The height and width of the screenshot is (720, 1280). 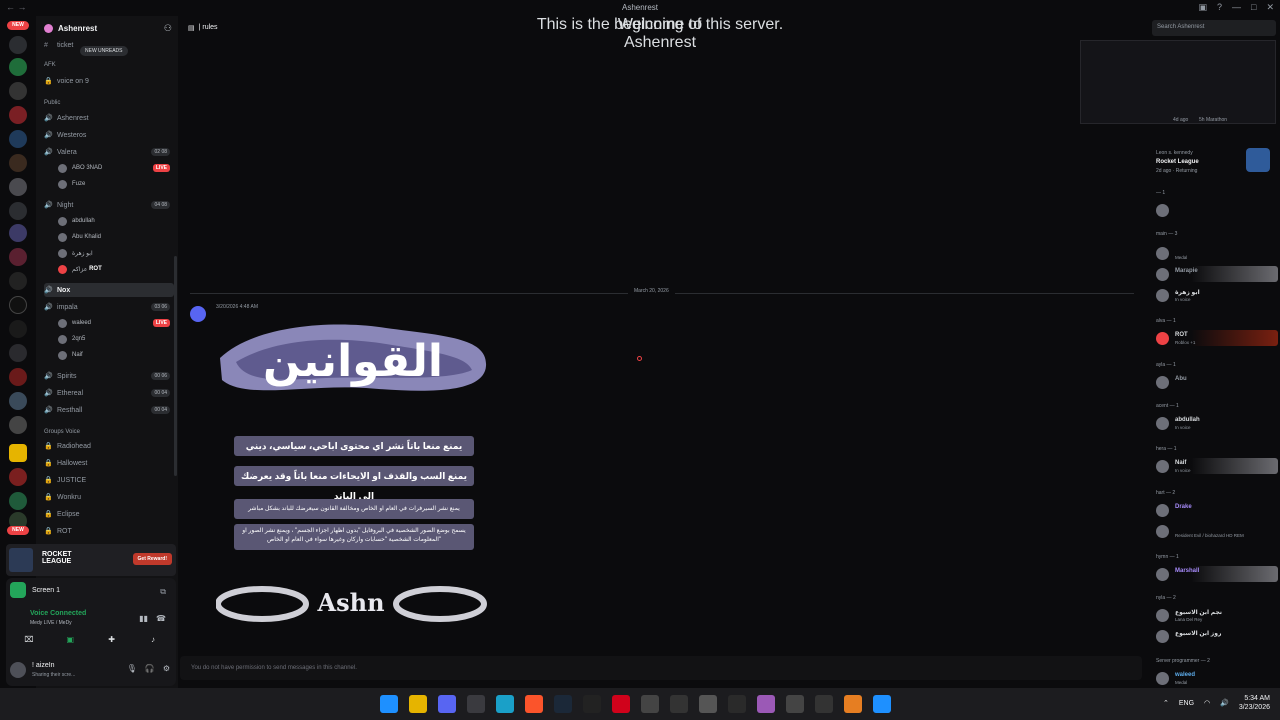 What do you see at coordinates (1207, 703) in the screenshot?
I see `wifi-icon: ◠` at bounding box center [1207, 703].